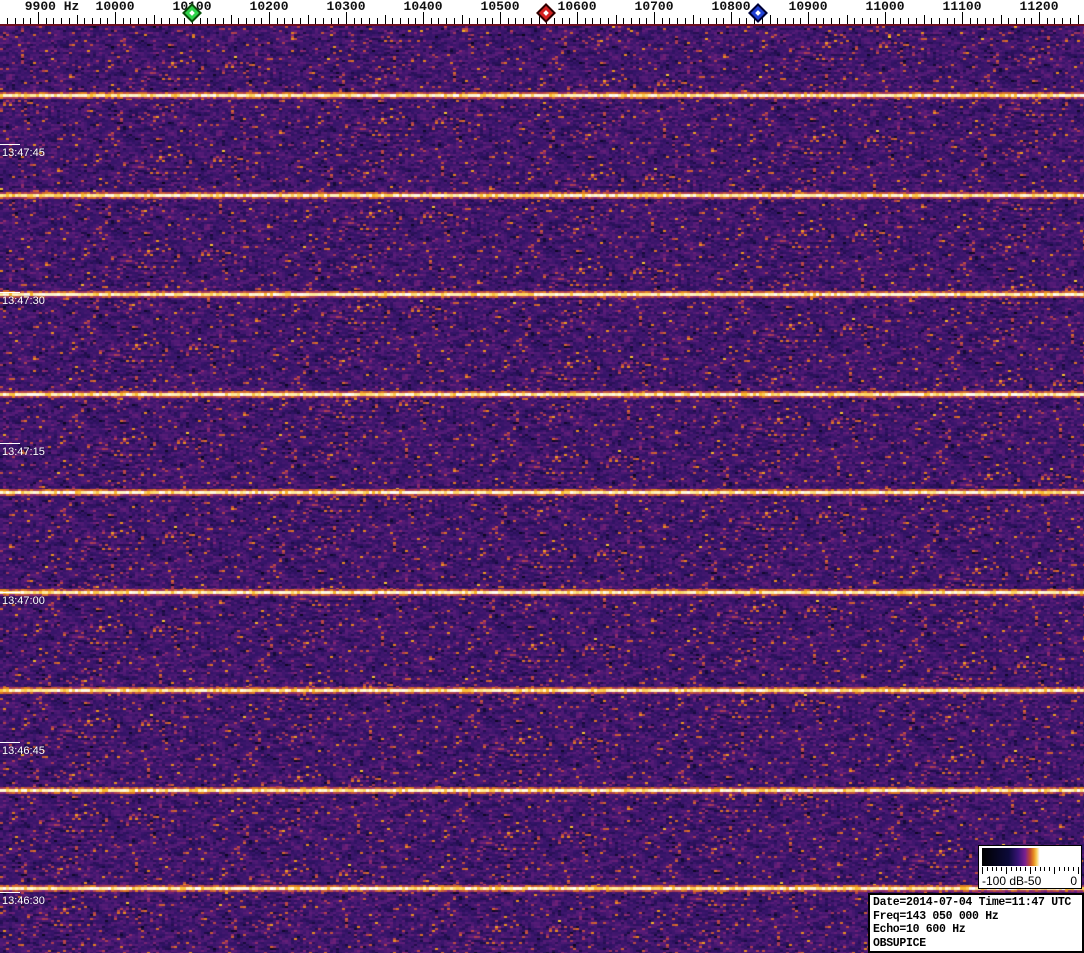 This screenshot has height=953, width=1084. What do you see at coordinates (1030, 857) in the screenshot?
I see `legend-gradient-bar` at bounding box center [1030, 857].